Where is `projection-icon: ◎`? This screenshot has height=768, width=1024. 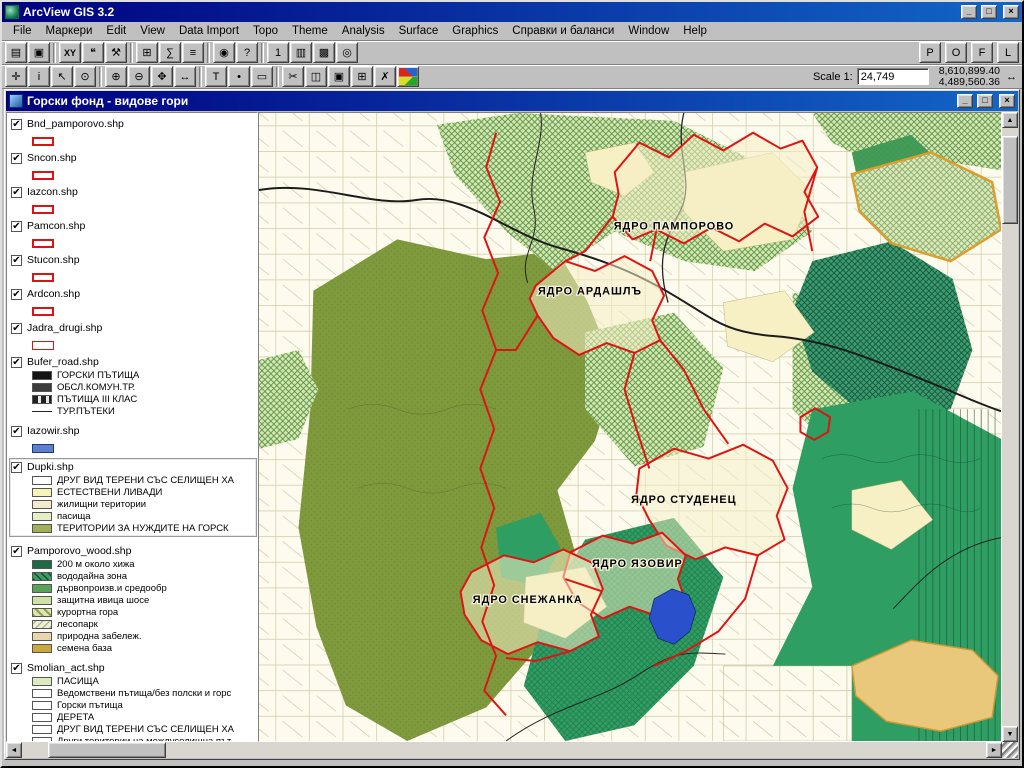 projection-icon: ◎ is located at coordinates (347, 52).